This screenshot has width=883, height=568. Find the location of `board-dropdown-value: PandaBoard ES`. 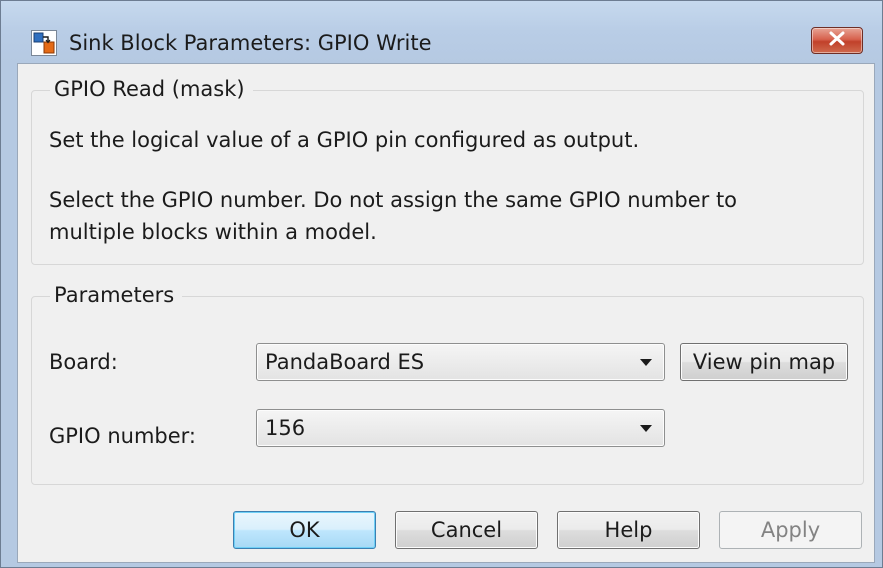

board-dropdown-value: PandaBoard ES is located at coordinates (345, 362).